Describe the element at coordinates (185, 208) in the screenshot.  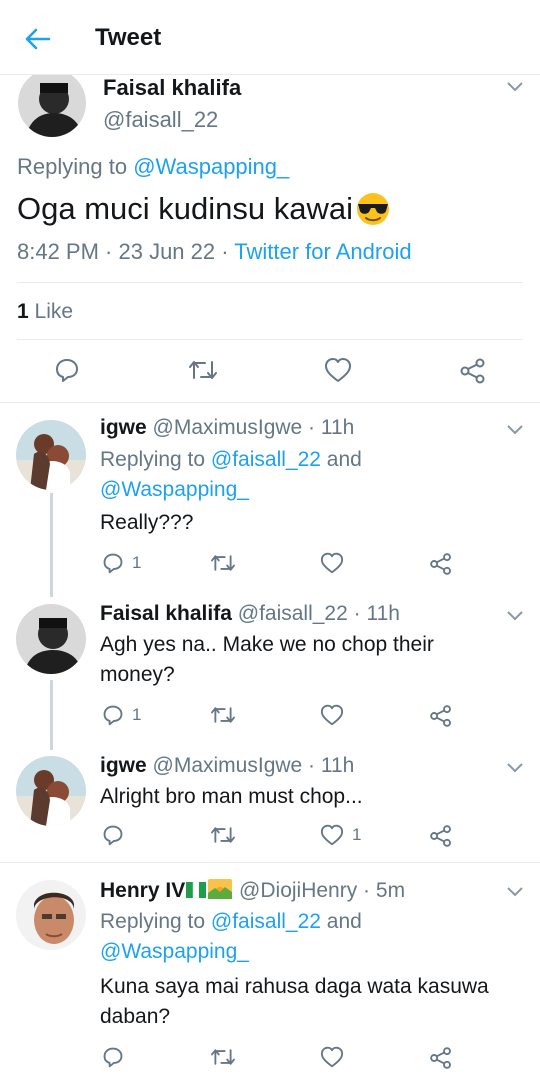
I see `tweet-body: Oga muci kudinsu kawai` at that location.